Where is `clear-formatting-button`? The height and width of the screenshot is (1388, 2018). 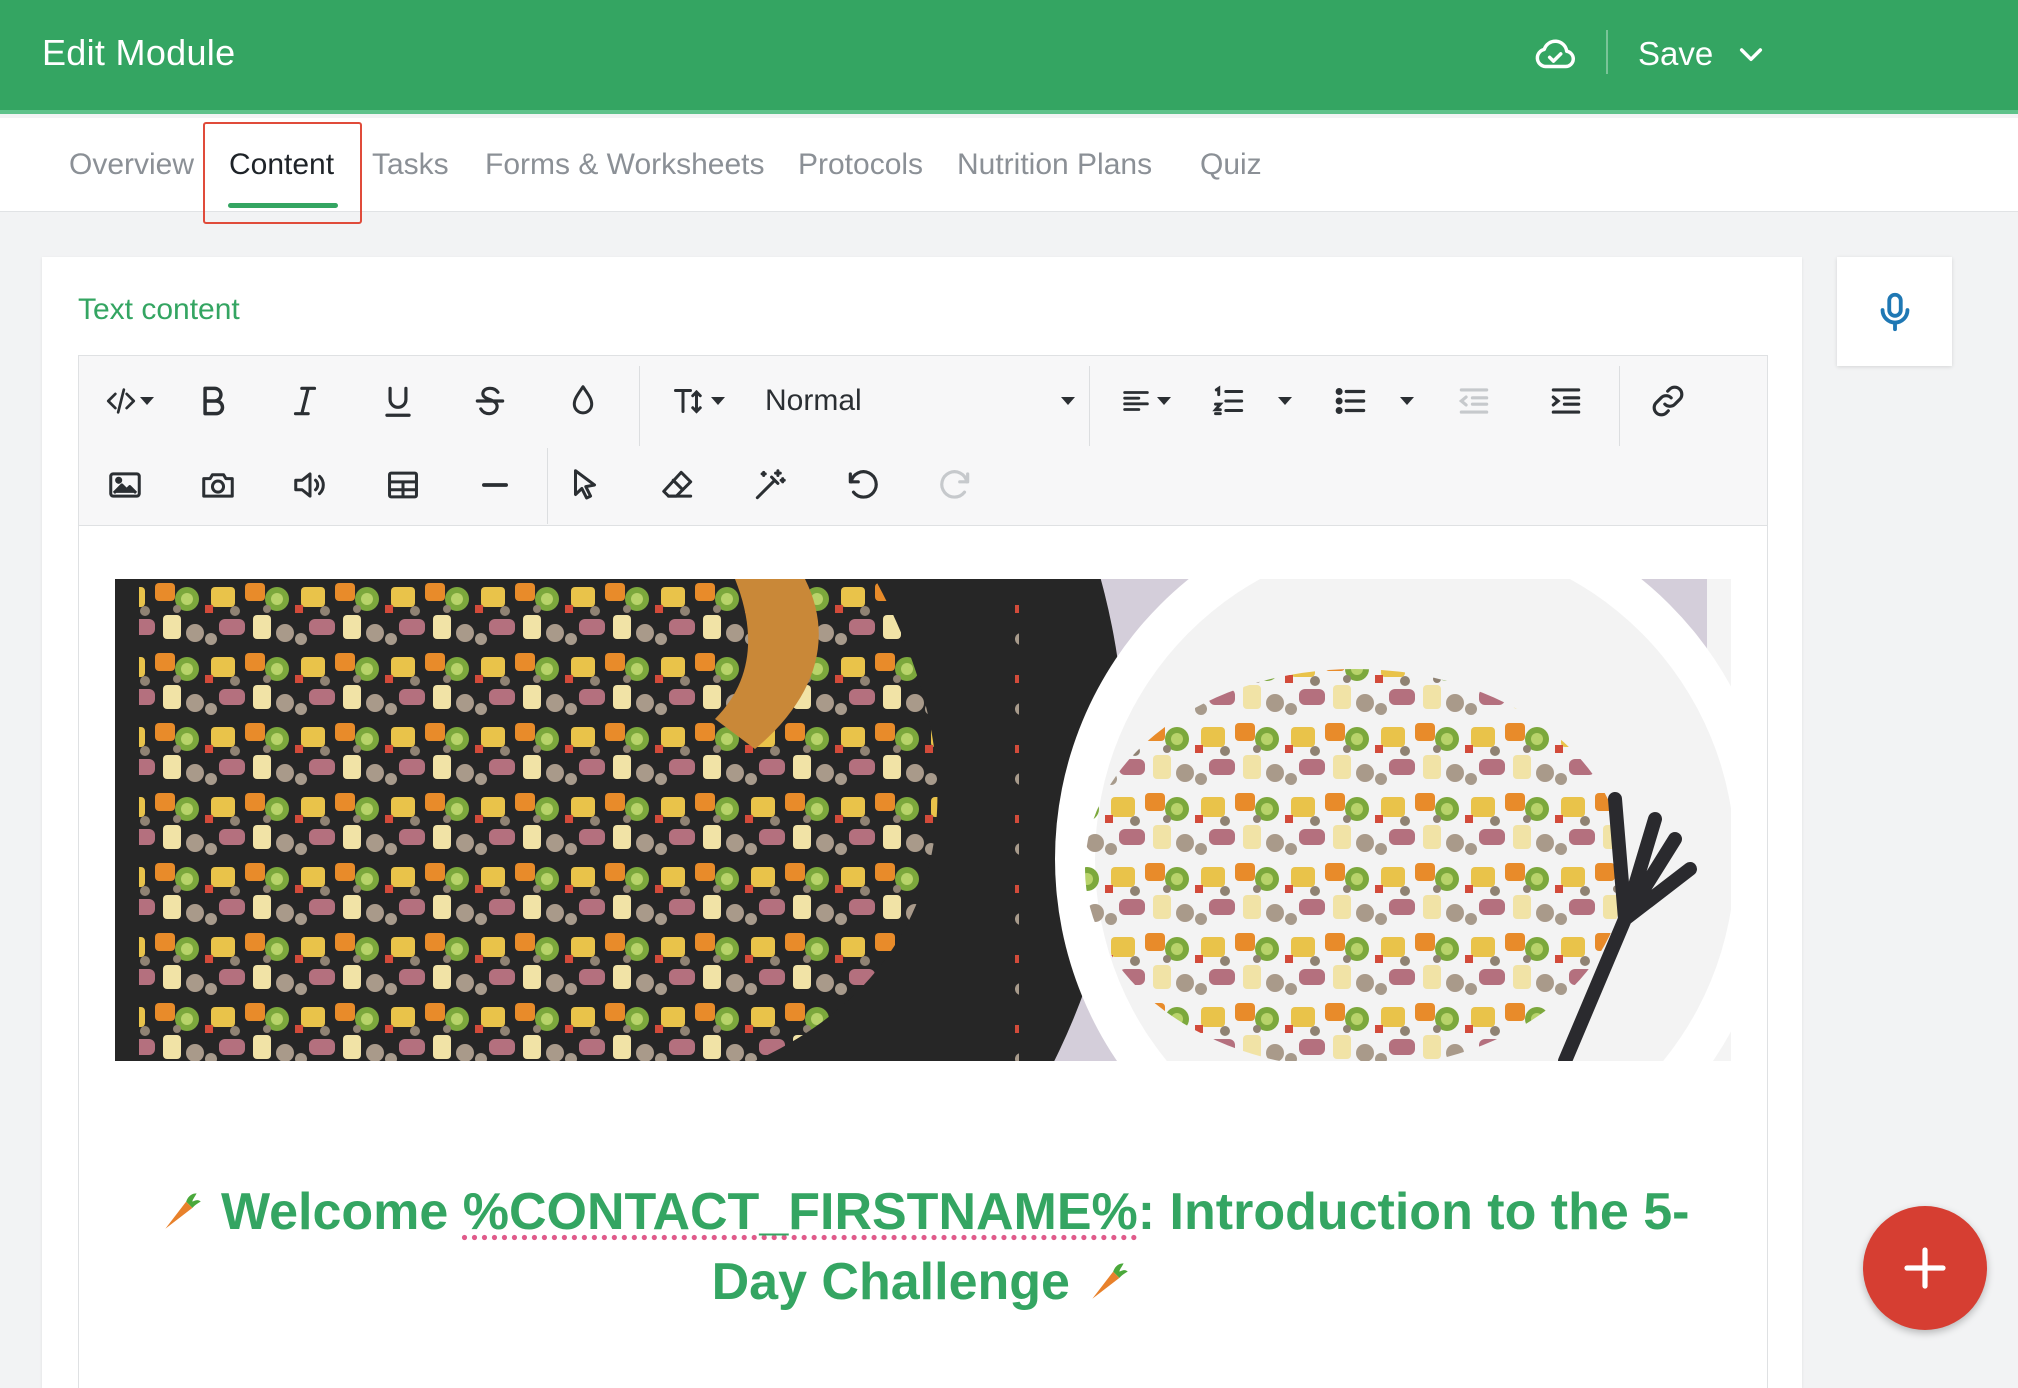
clear-formatting-button is located at coordinates (678, 485).